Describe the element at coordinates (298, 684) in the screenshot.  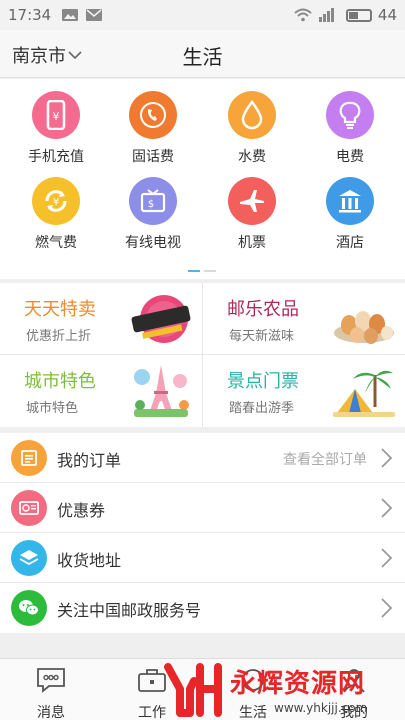
I see `watermark-text: 永辉资源网` at that location.